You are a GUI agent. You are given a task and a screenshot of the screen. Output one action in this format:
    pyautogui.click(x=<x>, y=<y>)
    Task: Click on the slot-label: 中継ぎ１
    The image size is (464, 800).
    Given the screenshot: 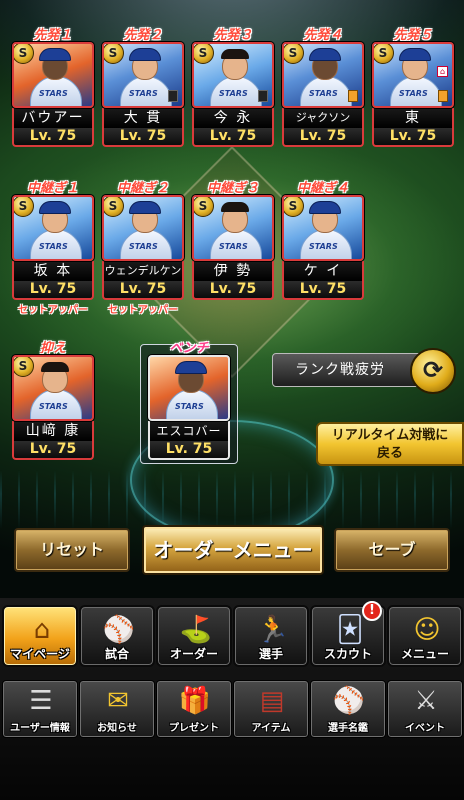 What is the action you would take?
    pyautogui.click(x=52, y=188)
    